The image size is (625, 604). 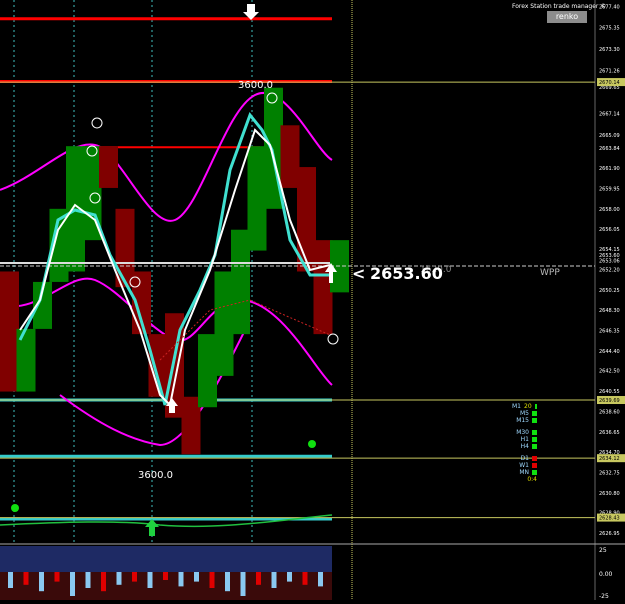 What do you see at coordinates (606, 574) in the screenshot?
I see `svg-text: 0.00` at bounding box center [606, 574].